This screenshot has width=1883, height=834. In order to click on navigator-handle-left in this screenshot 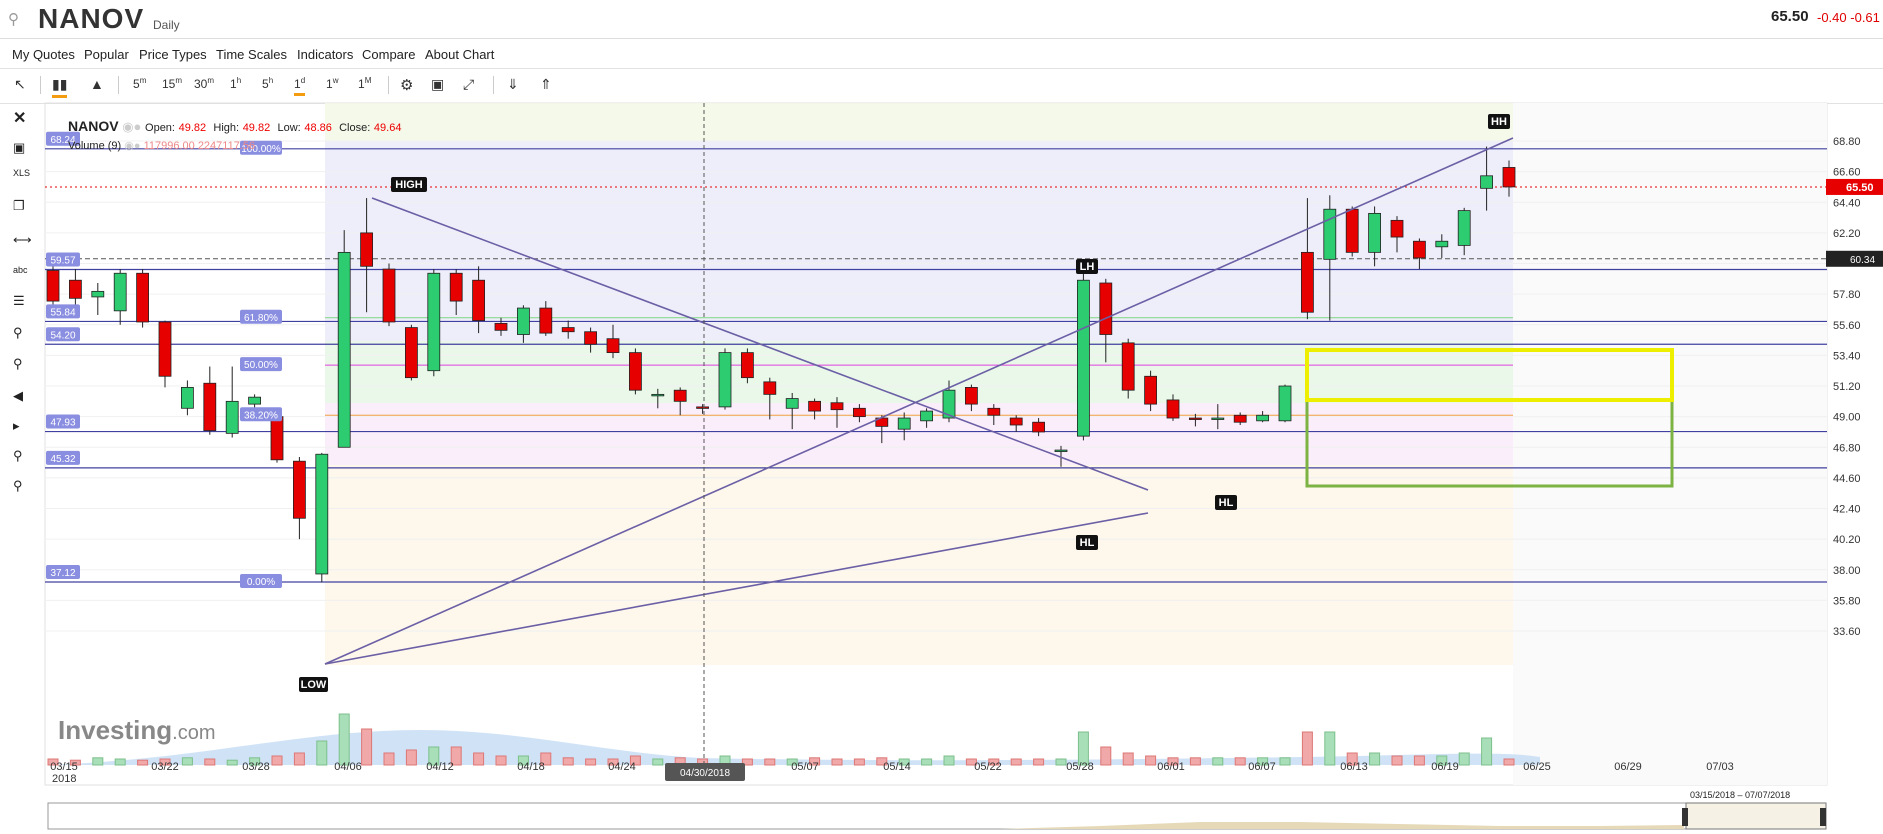, I will do `click(1685, 817)`.